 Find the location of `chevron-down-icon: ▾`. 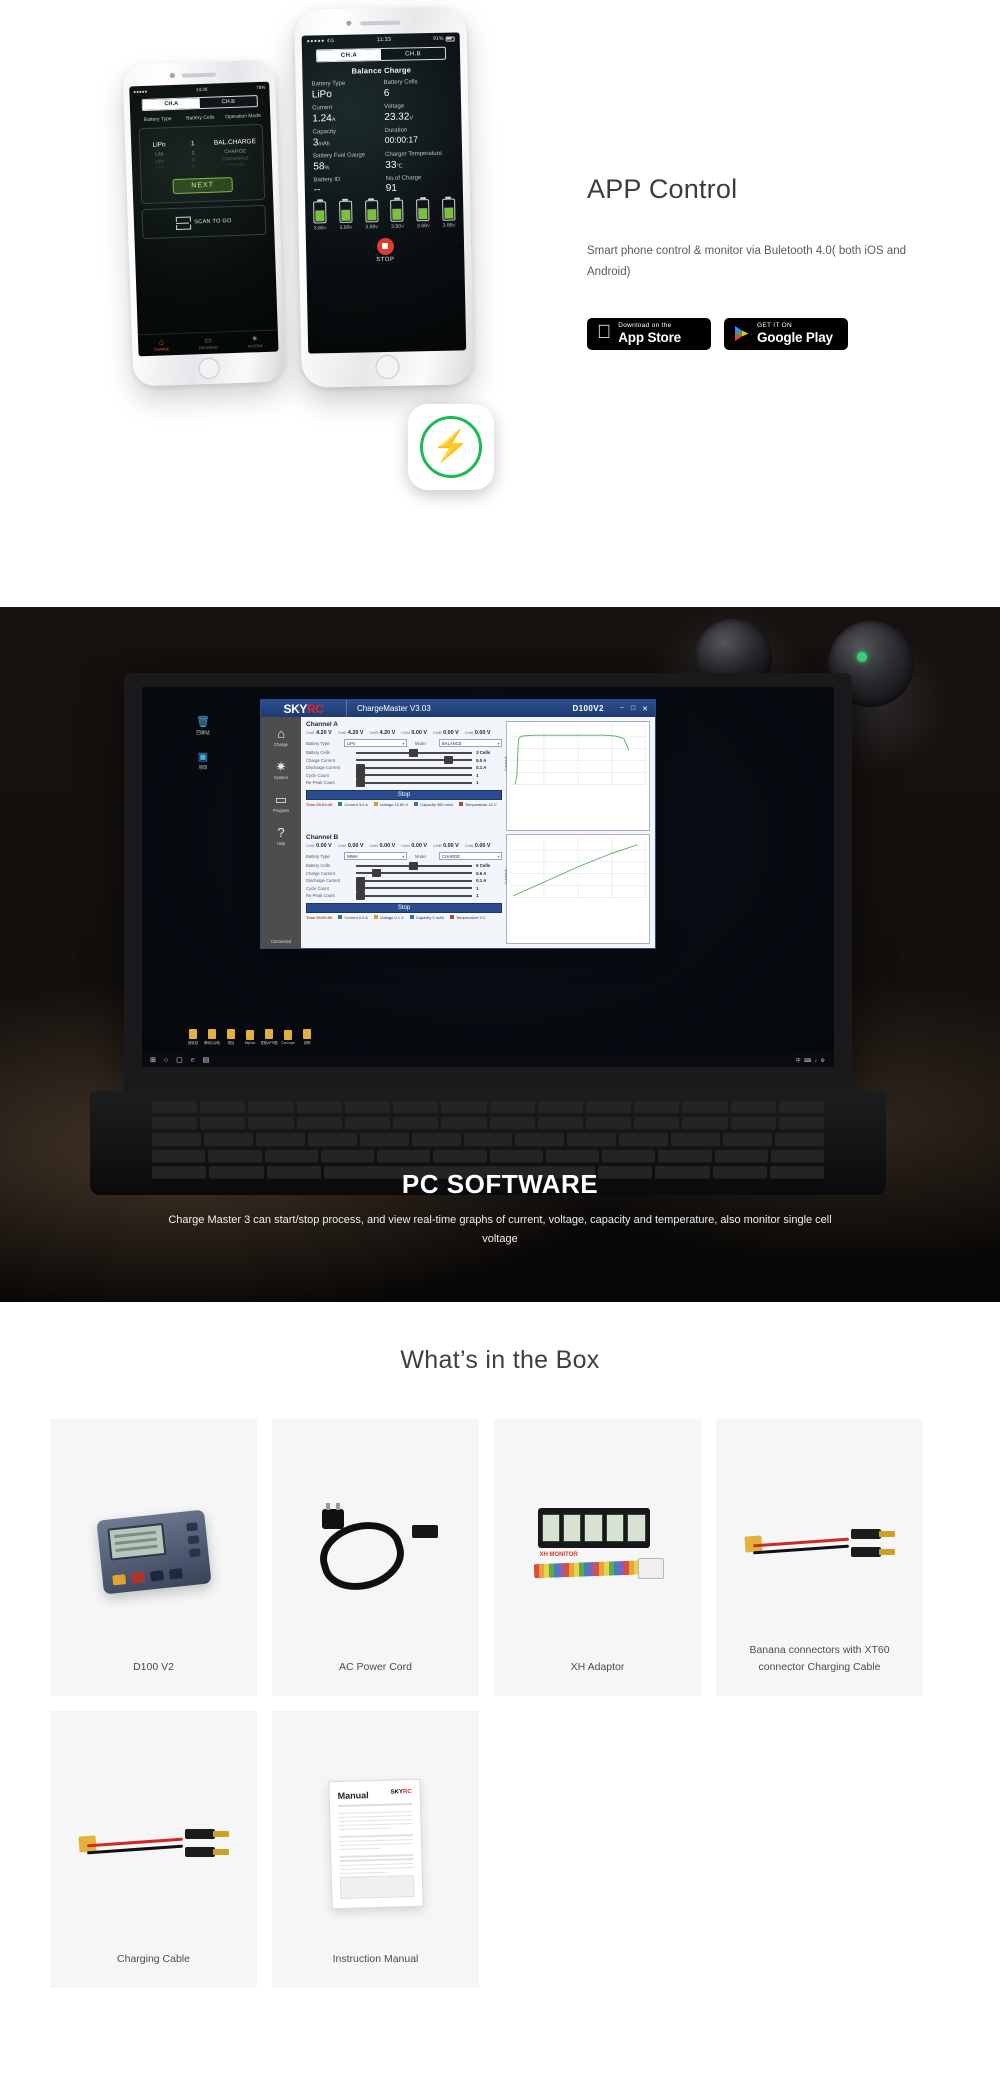

chevron-down-icon: ▾ is located at coordinates (403, 856).